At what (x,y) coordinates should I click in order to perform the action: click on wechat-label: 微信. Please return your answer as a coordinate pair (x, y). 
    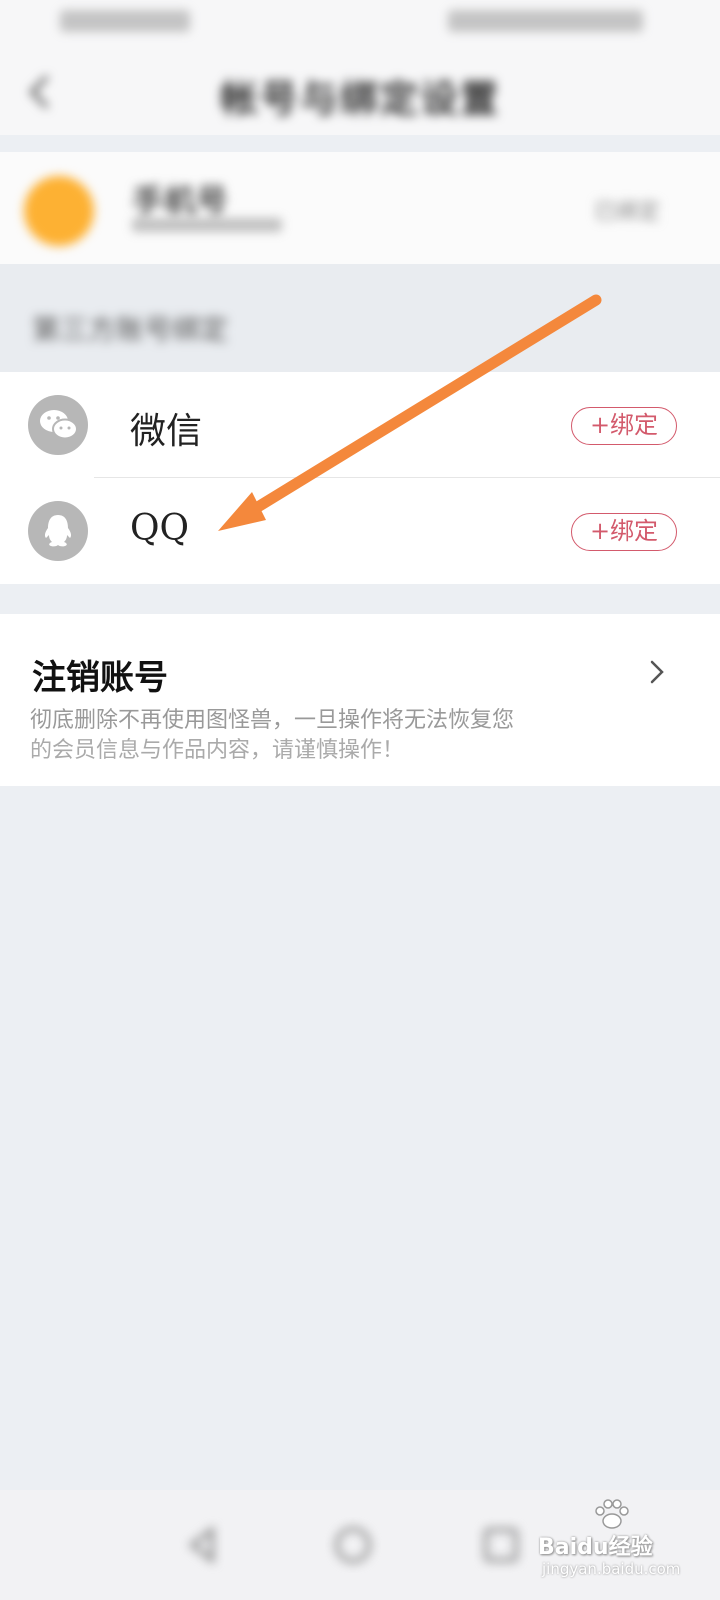
    Looking at the image, I should click on (166, 431).